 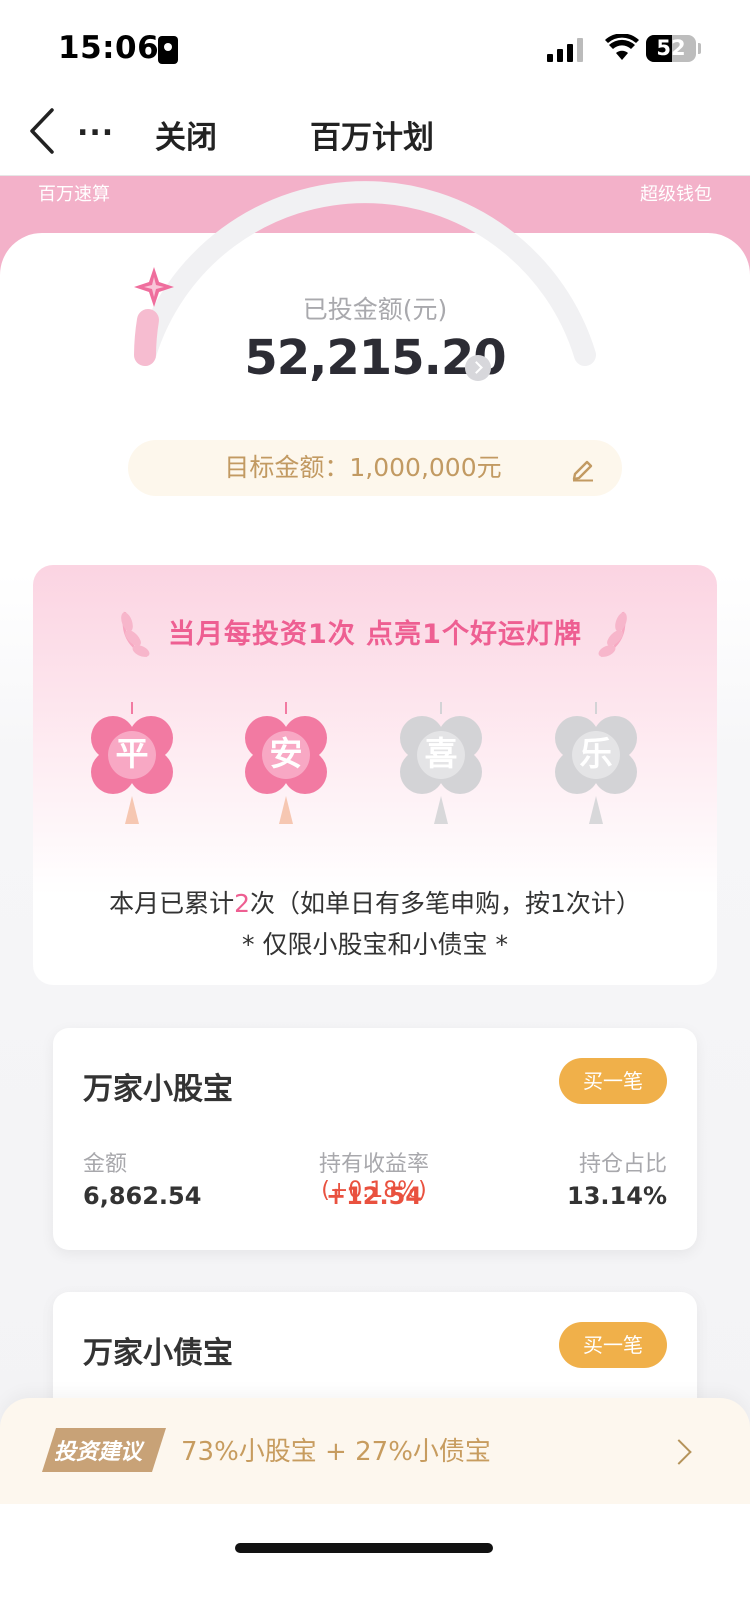 What do you see at coordinates (373, 1164) in the screenshot?
I see `return-label-text: 持有收益率` at bounding box center [373, 1164].